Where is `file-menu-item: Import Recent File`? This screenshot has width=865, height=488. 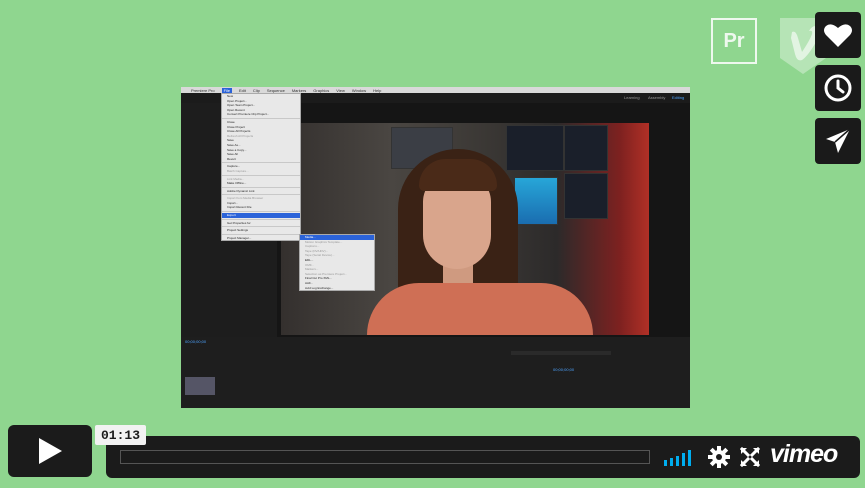
file-menu-item: Import Recent File is located at coordinates (261, 207).